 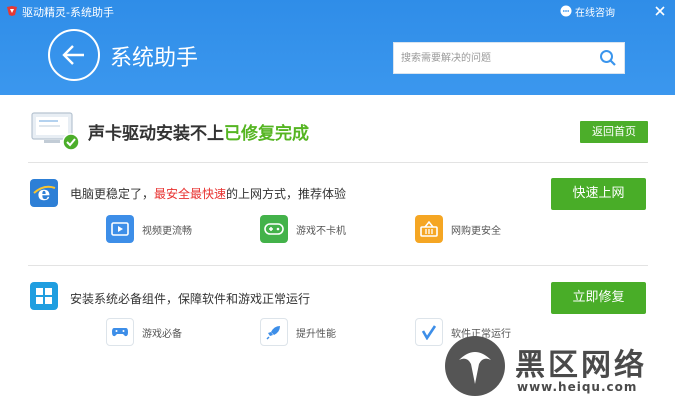 I want to click on svg-text: e, so click(x=44, y=193).